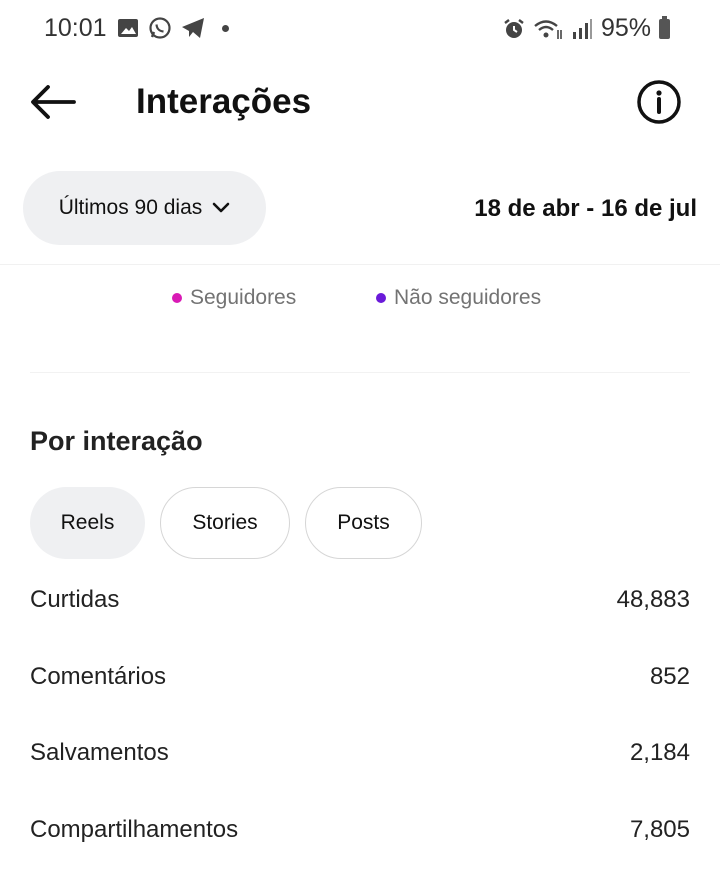 The height and width of the screenshot is (876, 720). I want to click on alarm-icon, so click(514, 28).